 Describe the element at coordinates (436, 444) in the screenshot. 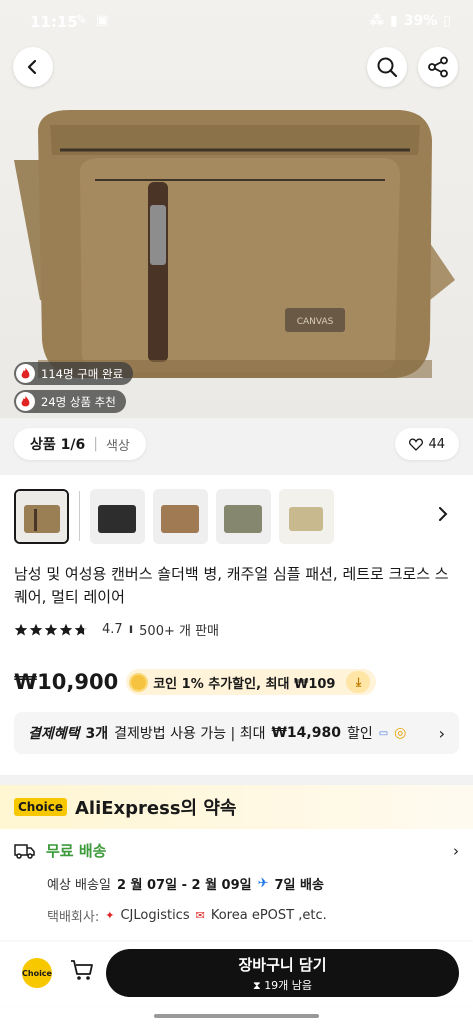

I see `wishlist-count: 44` at that location.